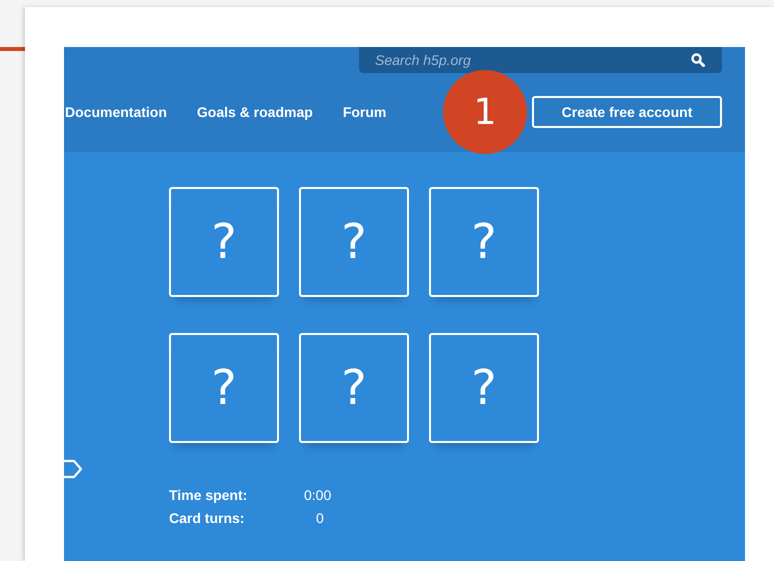 The image size is (774, 561). I want to click on stat-label: Time spent:, so click(208, 495).